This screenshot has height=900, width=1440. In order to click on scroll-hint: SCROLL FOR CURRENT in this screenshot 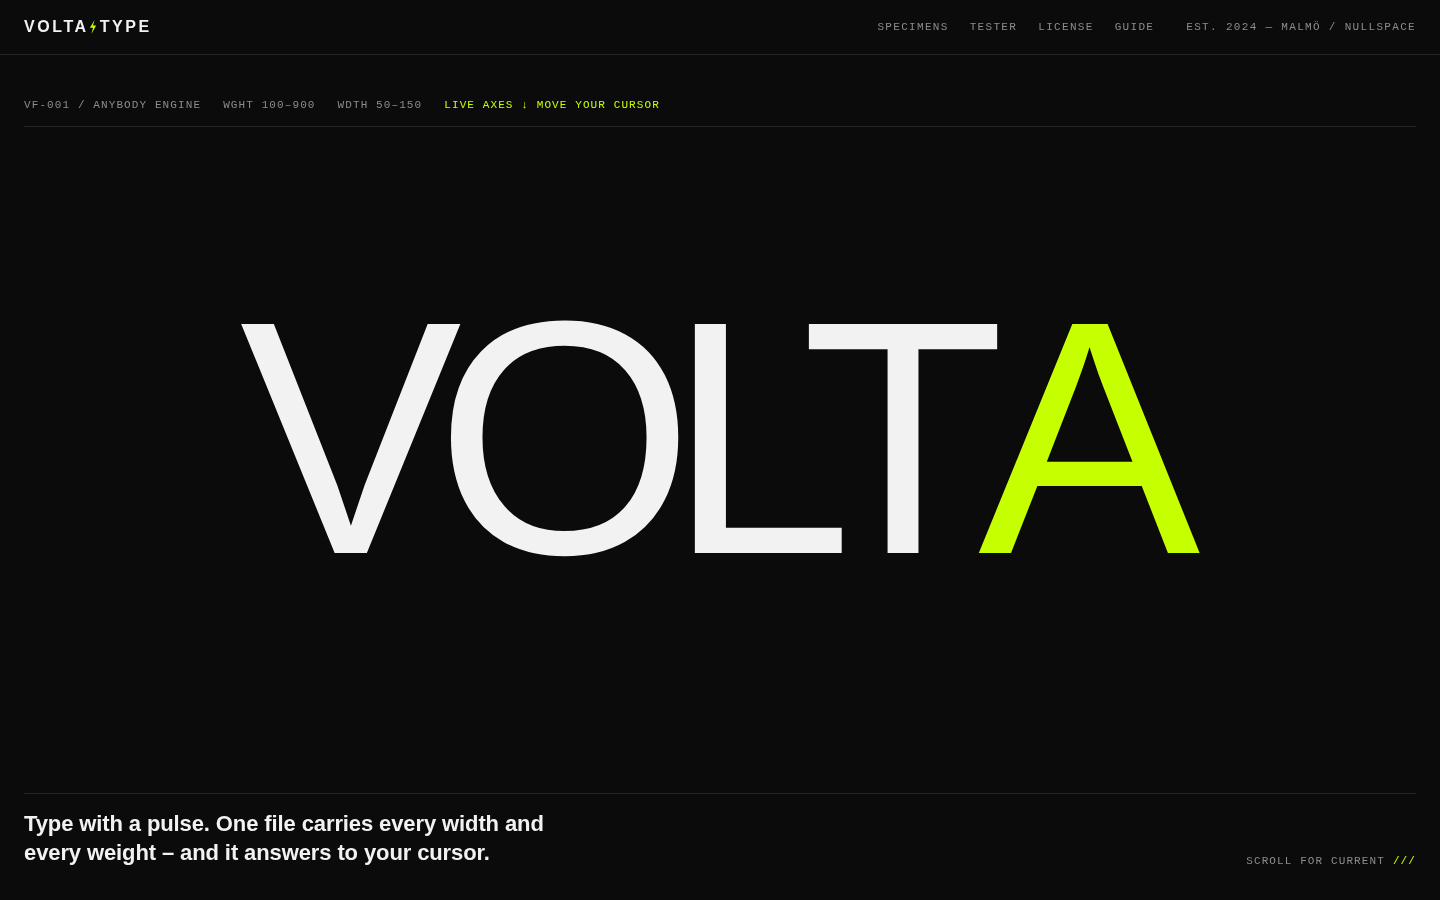, I will do `click(1315, 861)`.